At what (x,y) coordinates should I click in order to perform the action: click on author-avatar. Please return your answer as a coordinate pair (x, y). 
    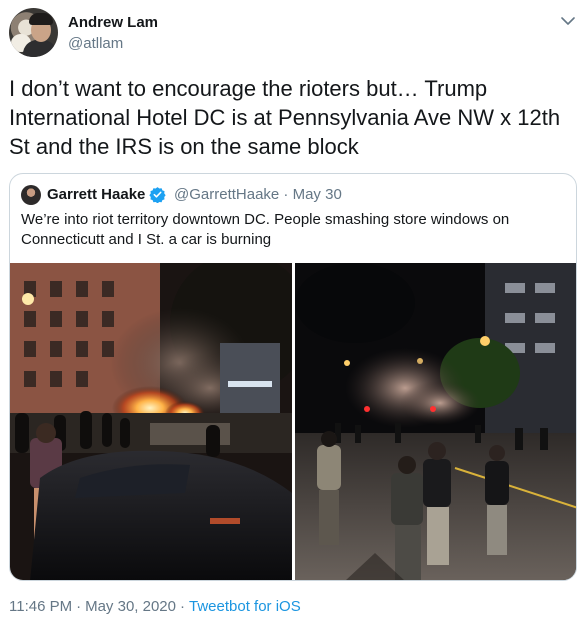
    Looking at the image, I should click on (33, 32).